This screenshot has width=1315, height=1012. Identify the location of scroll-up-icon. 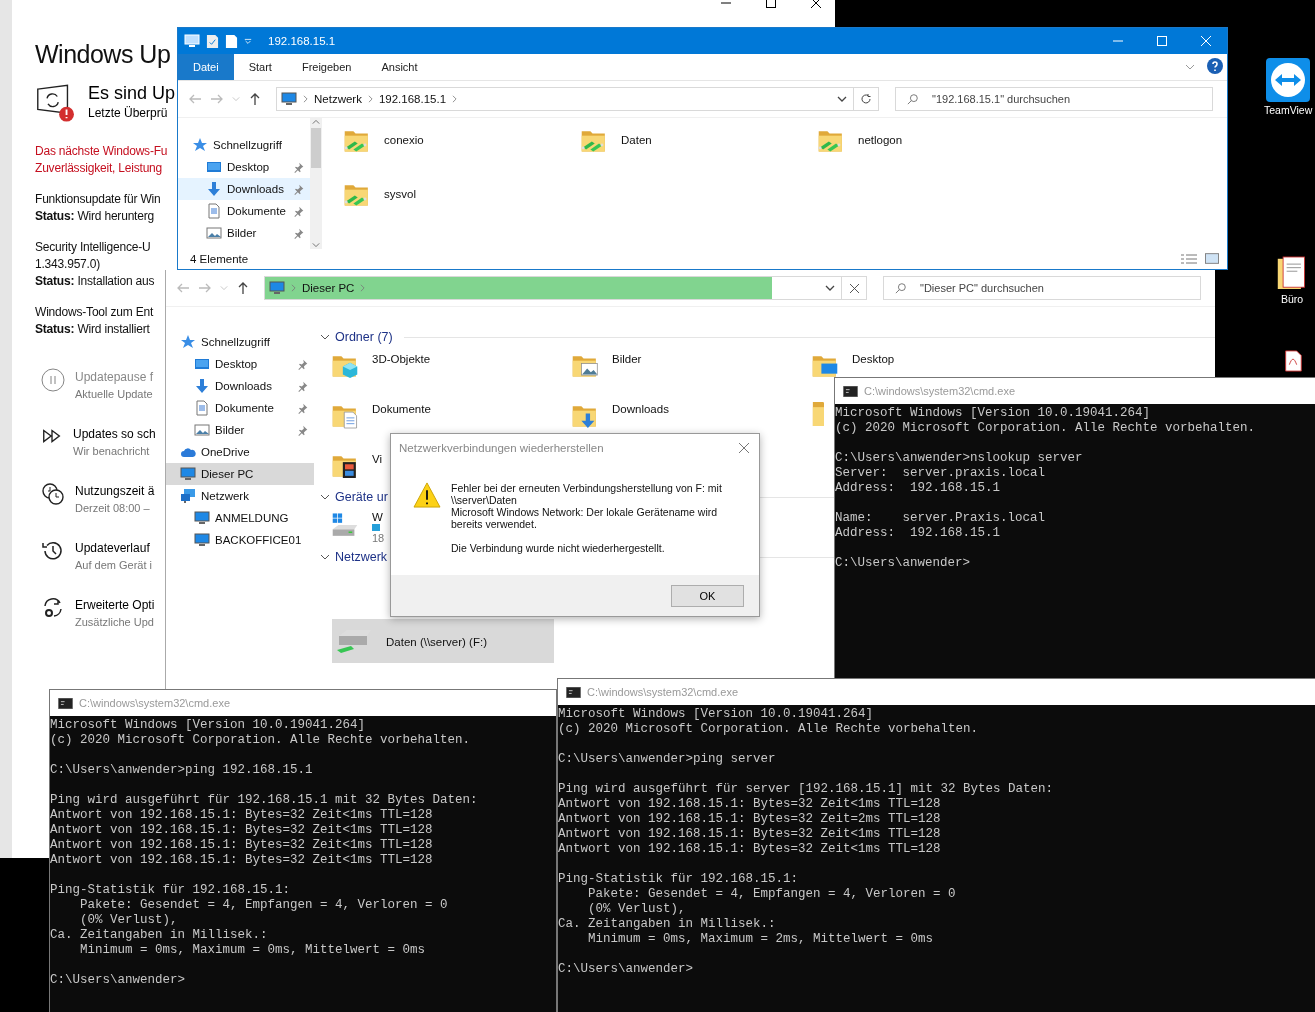
(316, 122).